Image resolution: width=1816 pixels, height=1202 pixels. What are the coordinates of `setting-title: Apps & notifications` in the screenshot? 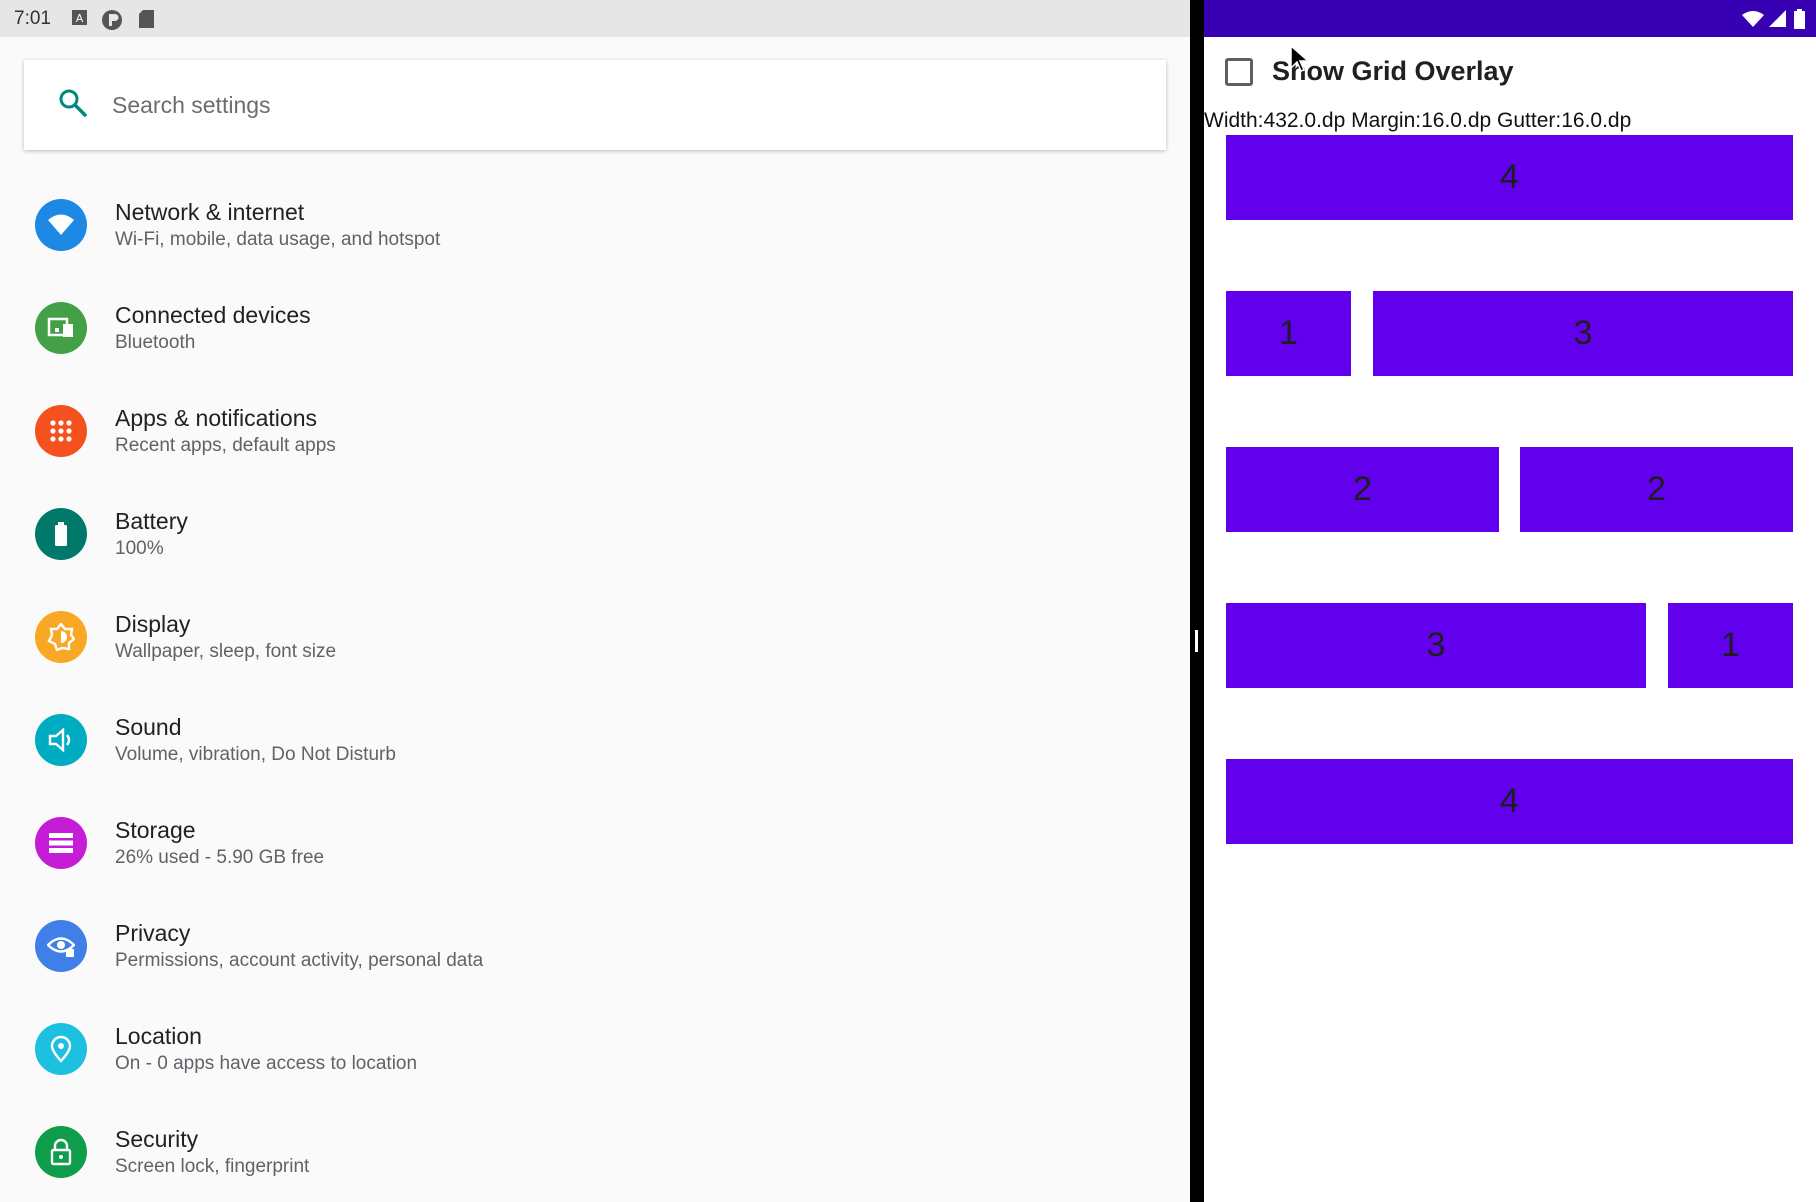 It's located at (216, 418).